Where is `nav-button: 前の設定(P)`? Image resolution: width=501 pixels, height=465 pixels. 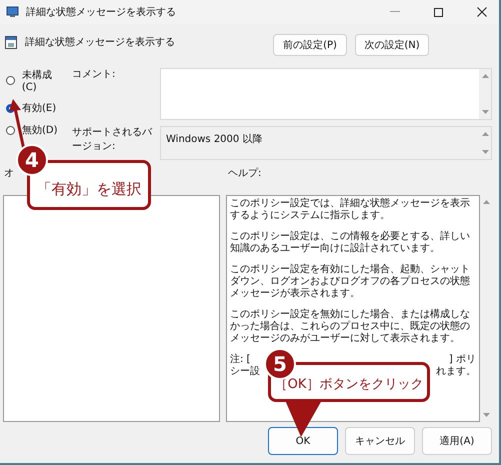 nav-button: 前の設定(P) is located at coordinates (310, 45).